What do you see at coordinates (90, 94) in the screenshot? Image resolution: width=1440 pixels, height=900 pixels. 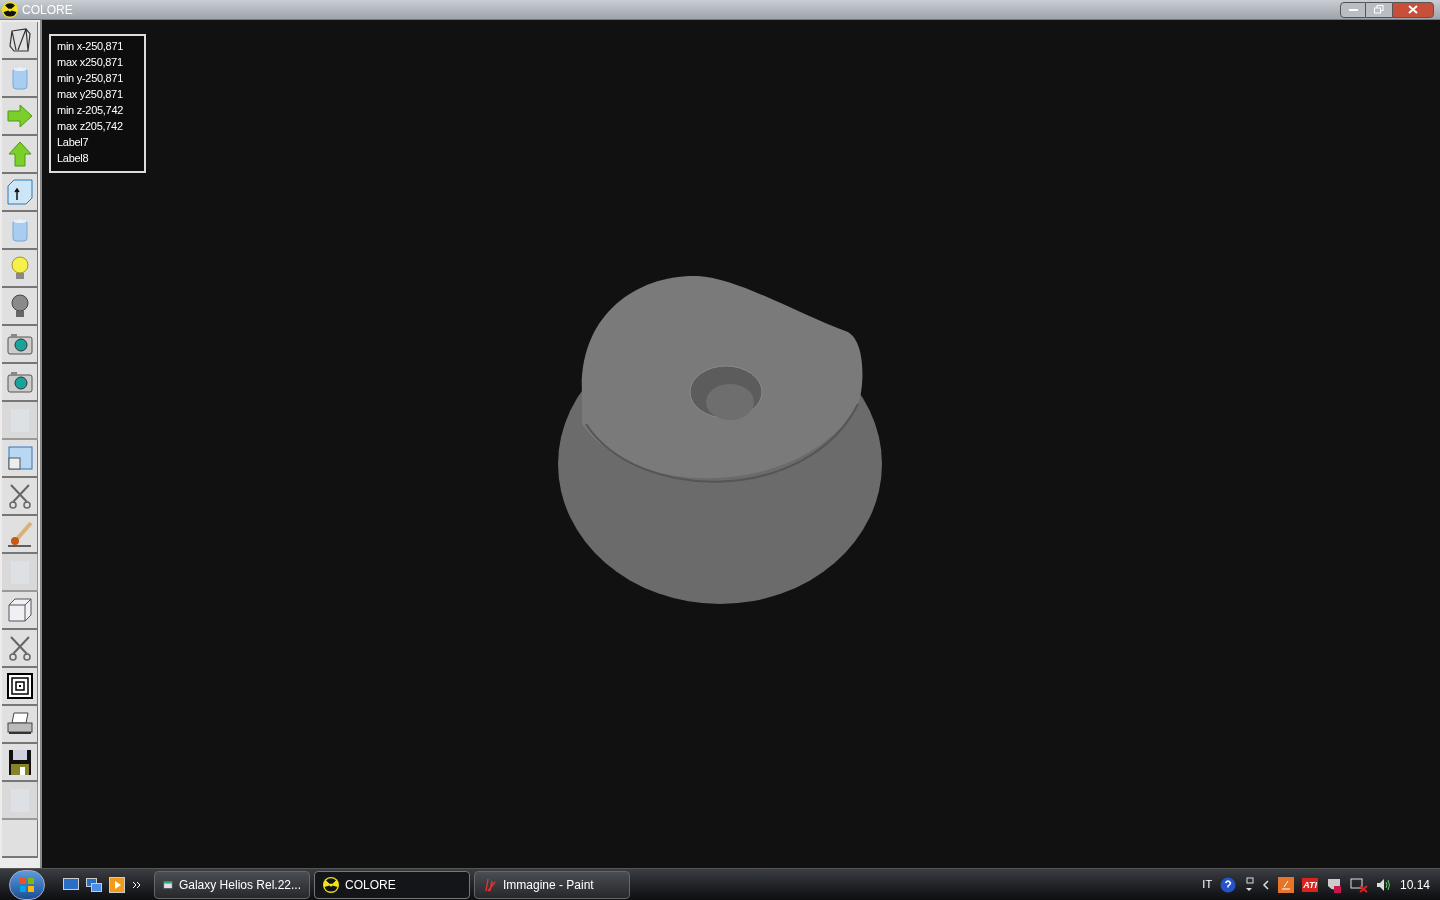 I see `info-label: max y250,871` at bounding box center [90, 94].